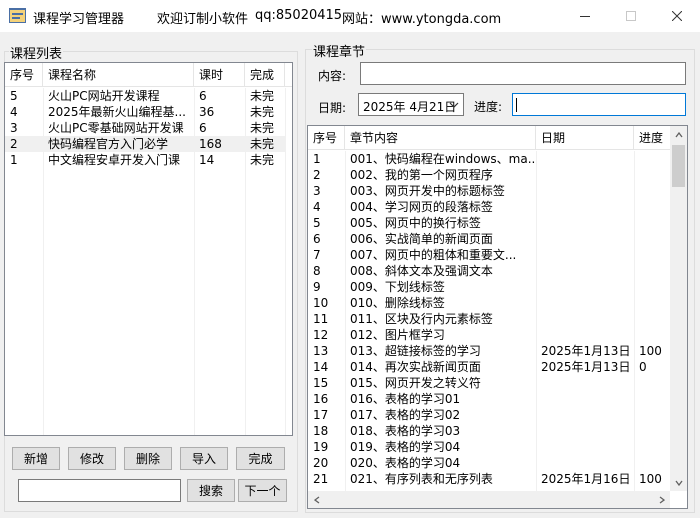 The image size is (700, 518). Describe the element at coordinates (262, 128) in the screenshot. I see `row-done: 未完` at that location.